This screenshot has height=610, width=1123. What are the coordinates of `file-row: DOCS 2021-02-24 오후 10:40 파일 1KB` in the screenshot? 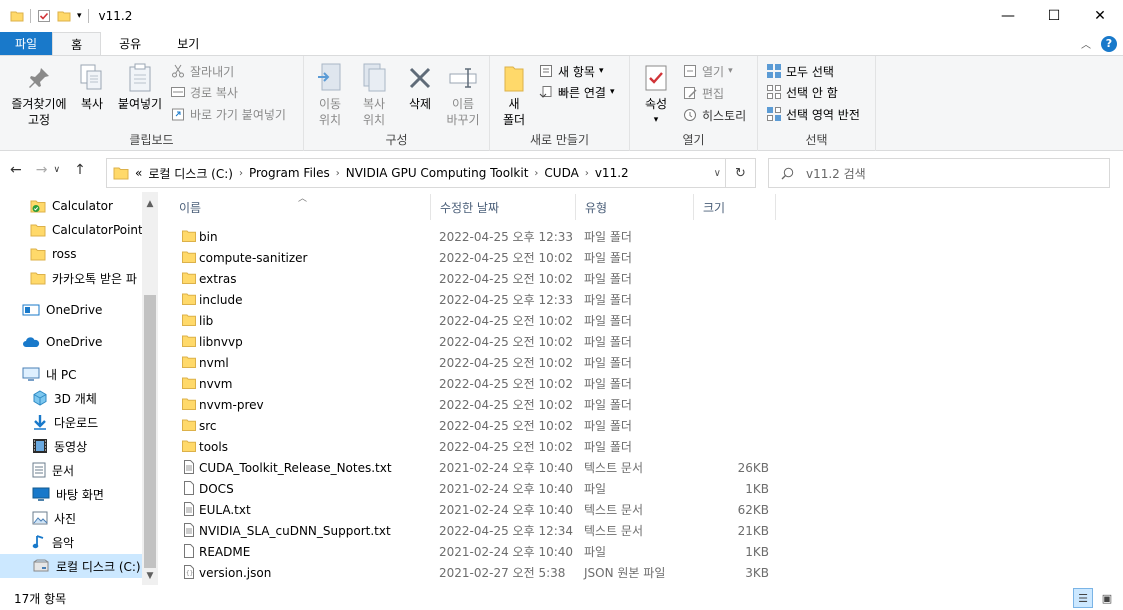 It's located at (475, 488).